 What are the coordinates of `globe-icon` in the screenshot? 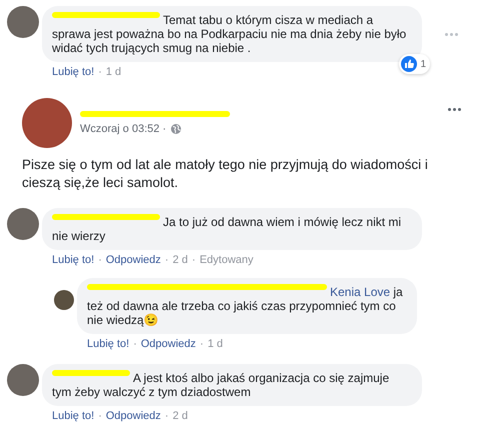 It's located at (176, 129).